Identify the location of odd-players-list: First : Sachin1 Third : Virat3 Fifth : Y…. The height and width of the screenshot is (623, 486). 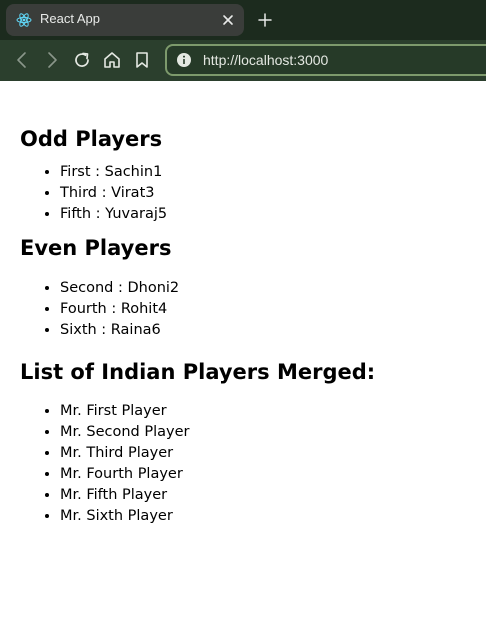
(253, 193).